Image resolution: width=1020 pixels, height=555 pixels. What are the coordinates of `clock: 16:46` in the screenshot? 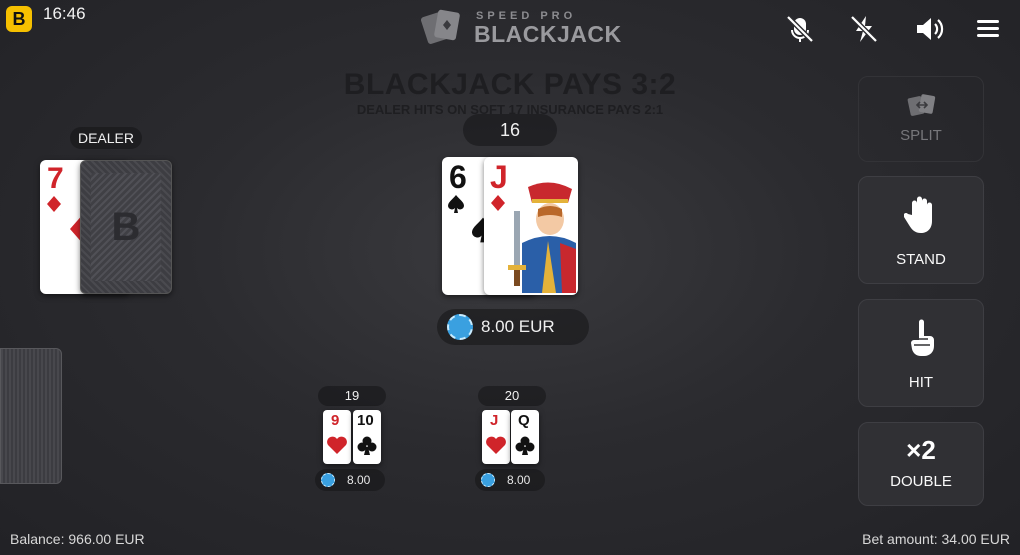 It's located at (64, 13).